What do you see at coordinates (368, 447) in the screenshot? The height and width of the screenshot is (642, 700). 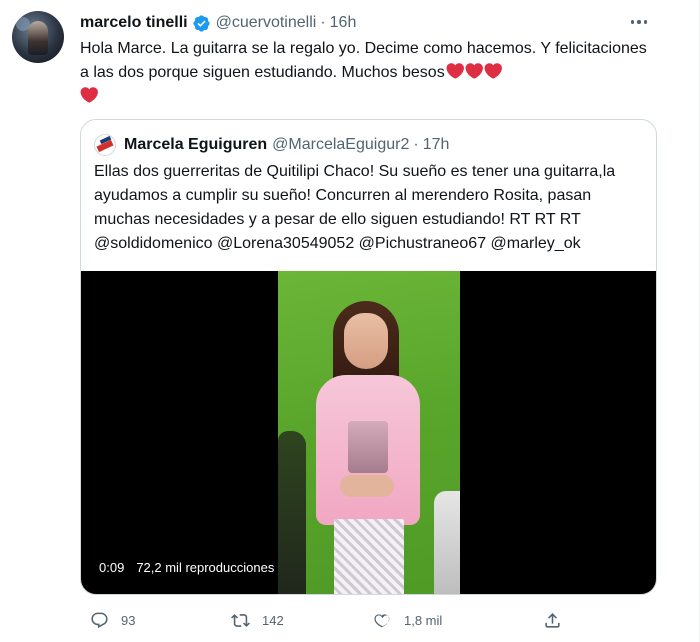 I see `video-hoodie-print` at bounding box center [368, 447].